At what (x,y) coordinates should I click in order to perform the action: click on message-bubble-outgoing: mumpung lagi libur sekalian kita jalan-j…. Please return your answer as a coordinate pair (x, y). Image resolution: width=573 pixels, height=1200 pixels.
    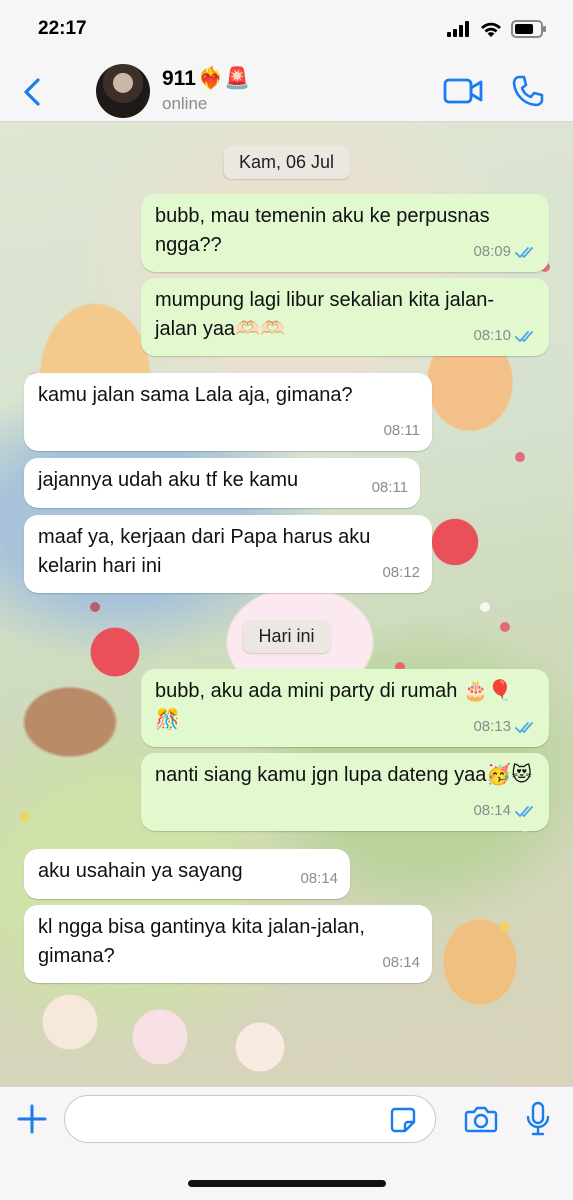
    Looking at the image, I should click on (345, 317).